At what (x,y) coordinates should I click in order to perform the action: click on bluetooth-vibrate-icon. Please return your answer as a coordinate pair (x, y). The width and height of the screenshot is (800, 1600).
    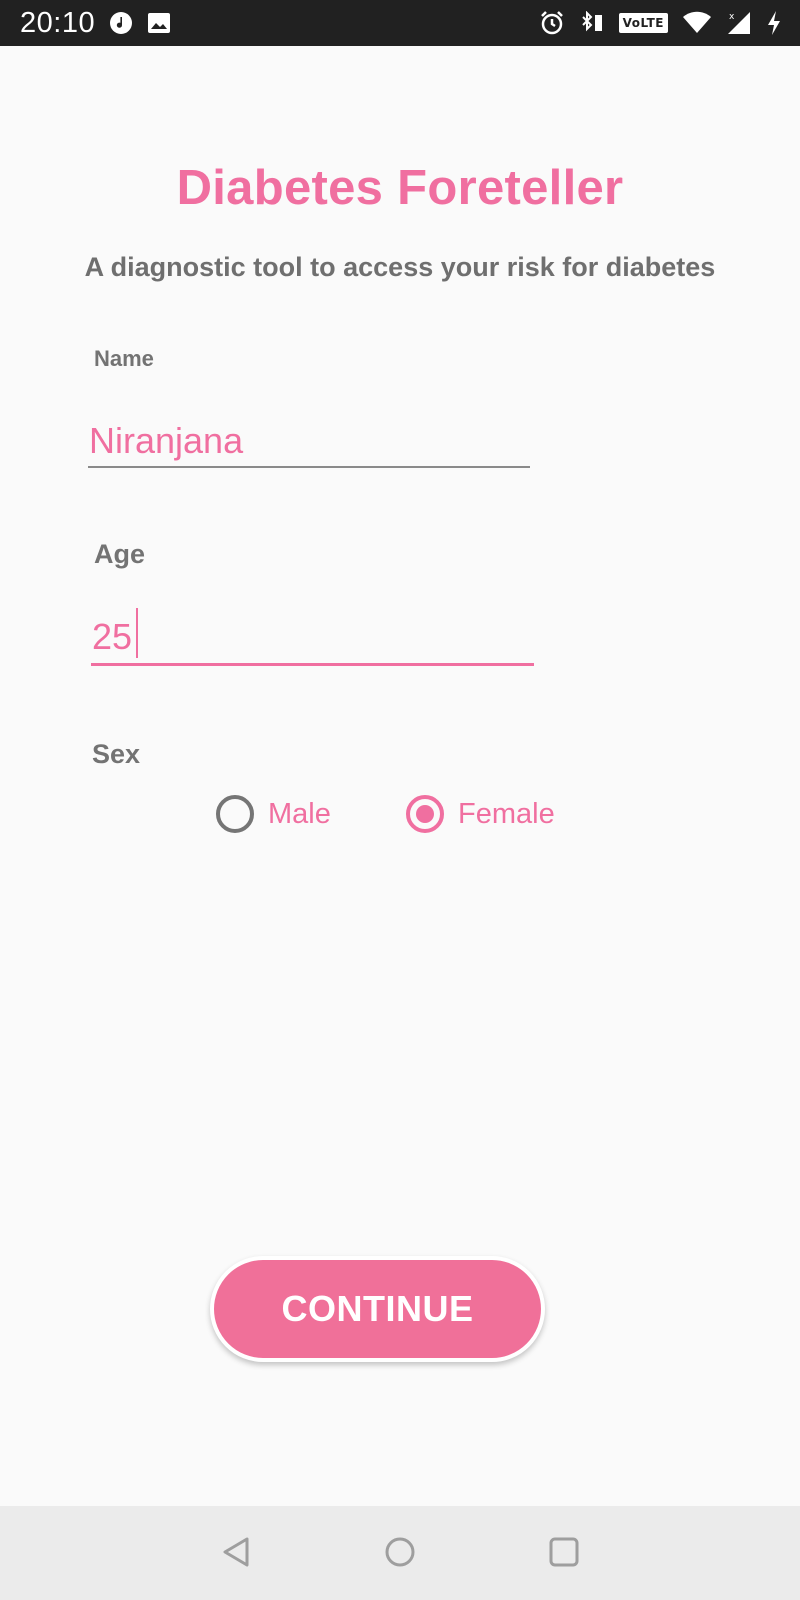
    Looking at the image, I should click on (592, 23).